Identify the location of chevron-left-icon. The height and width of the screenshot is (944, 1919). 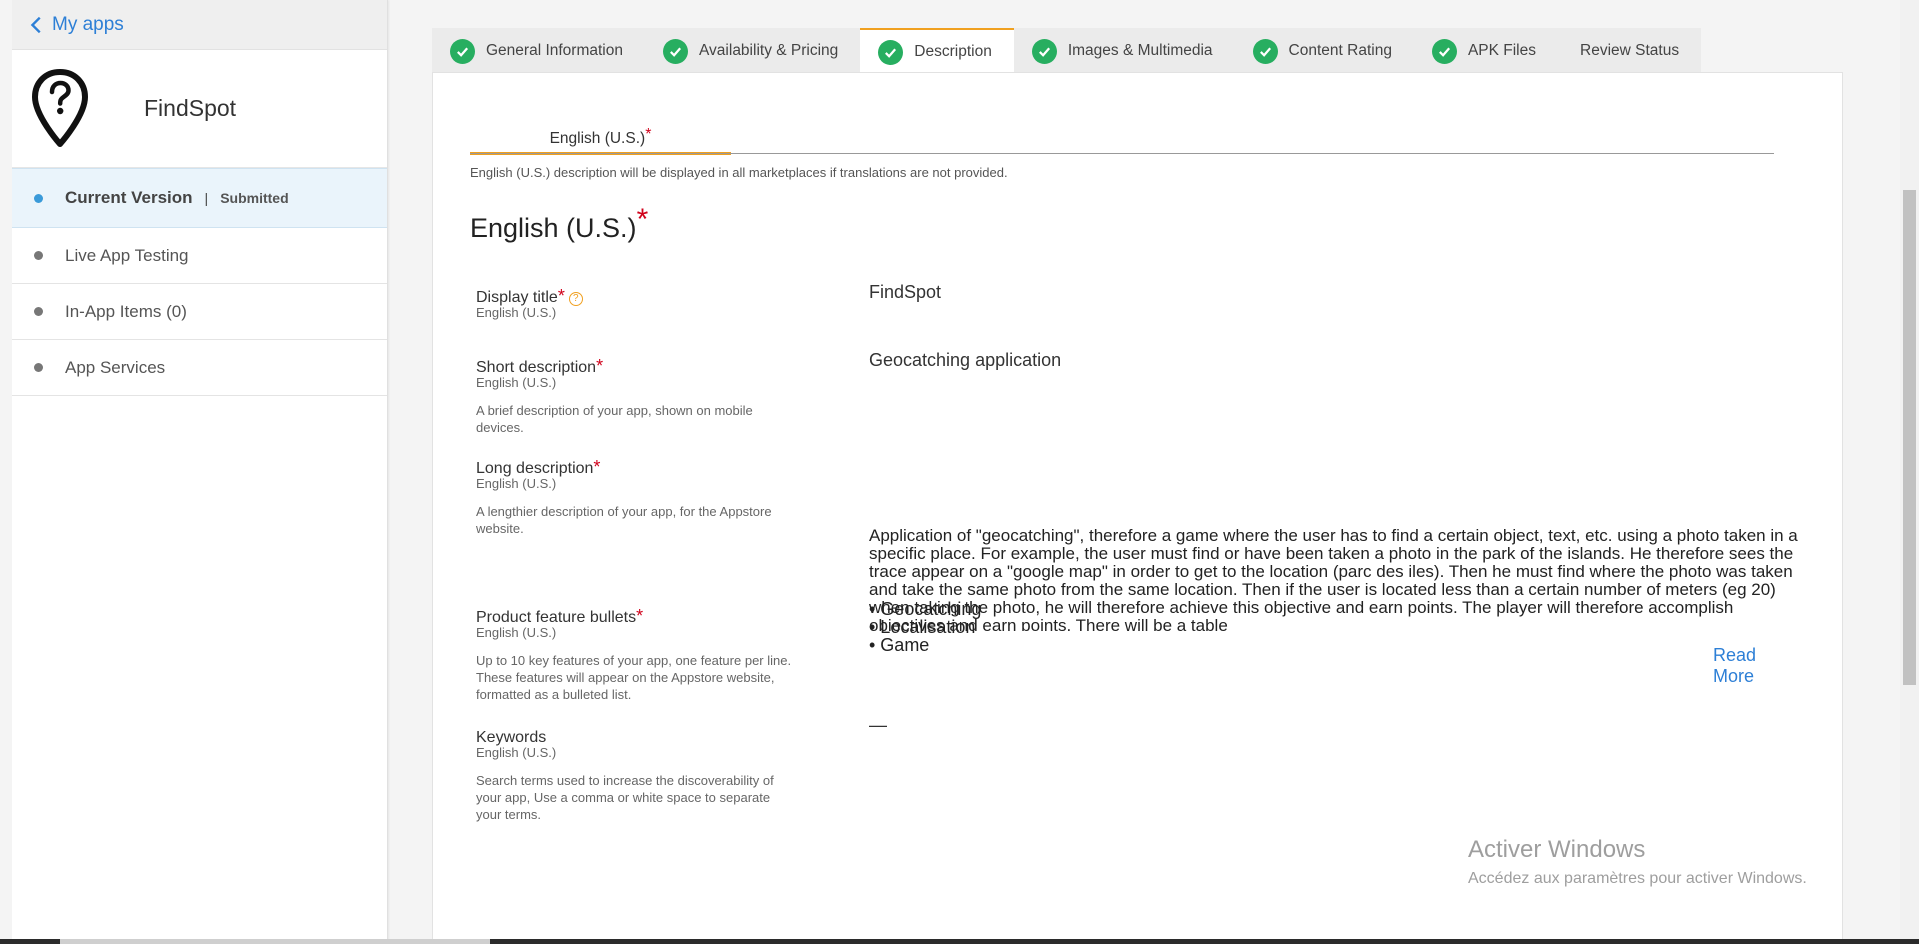
(35, 24).